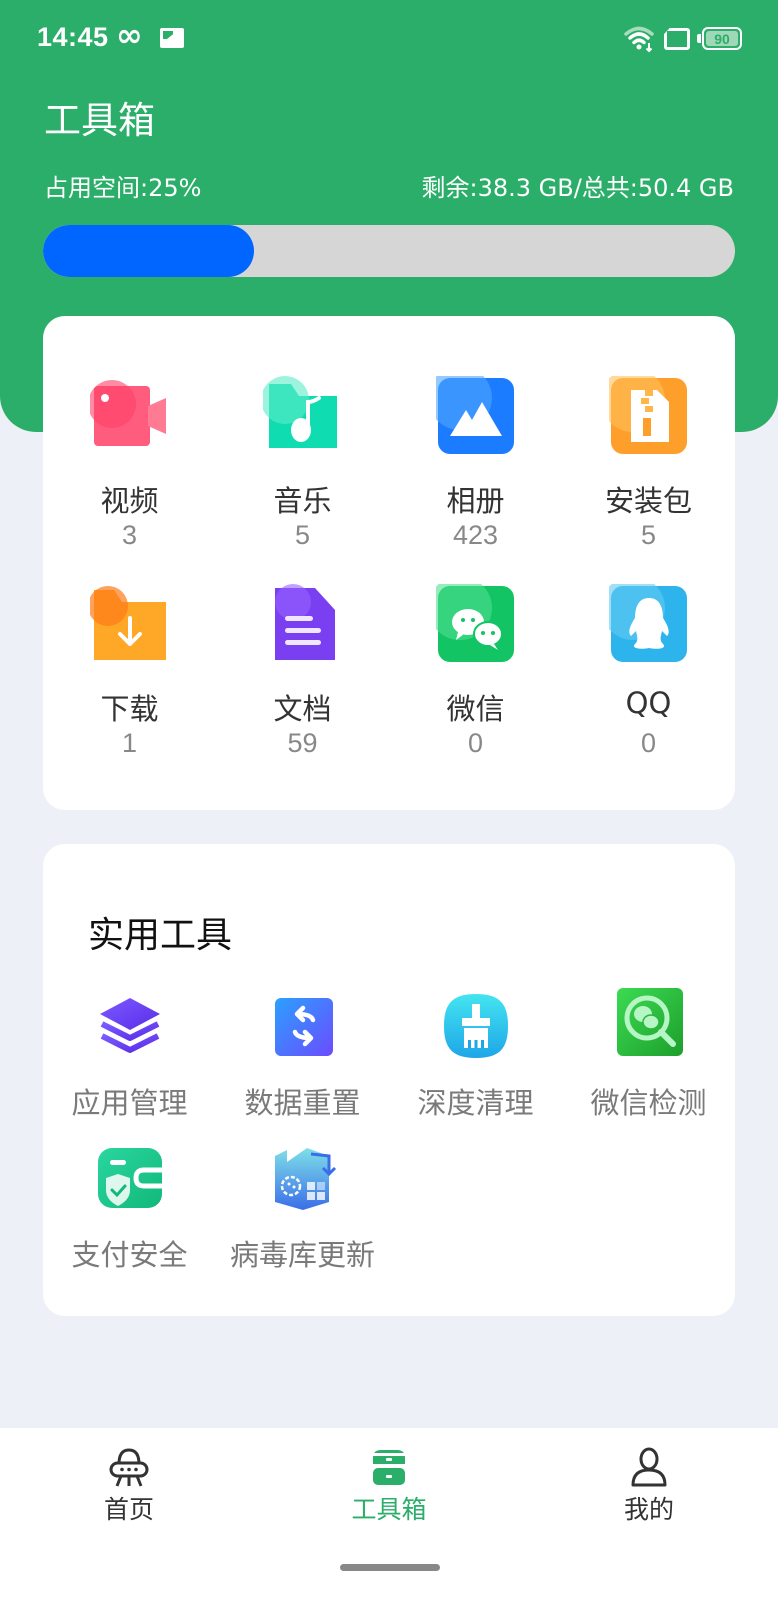 The width and height of the screenshot is (778, 1600). I want to click on wechat-icon, so click(474, 623).